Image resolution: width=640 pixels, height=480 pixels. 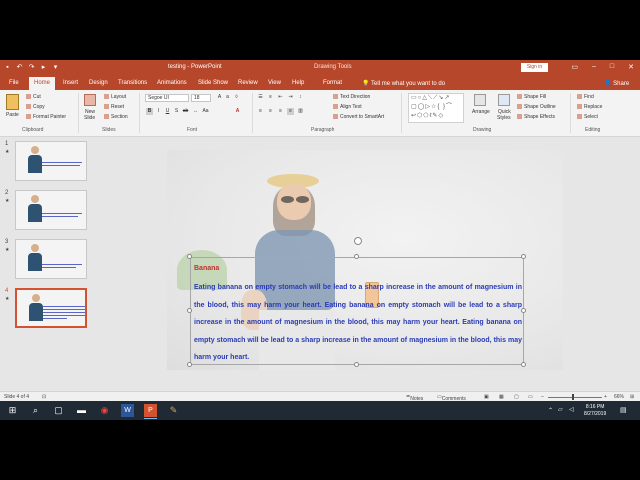 I want to click on notifications-icon: ▤, so click(x=623, y=410).